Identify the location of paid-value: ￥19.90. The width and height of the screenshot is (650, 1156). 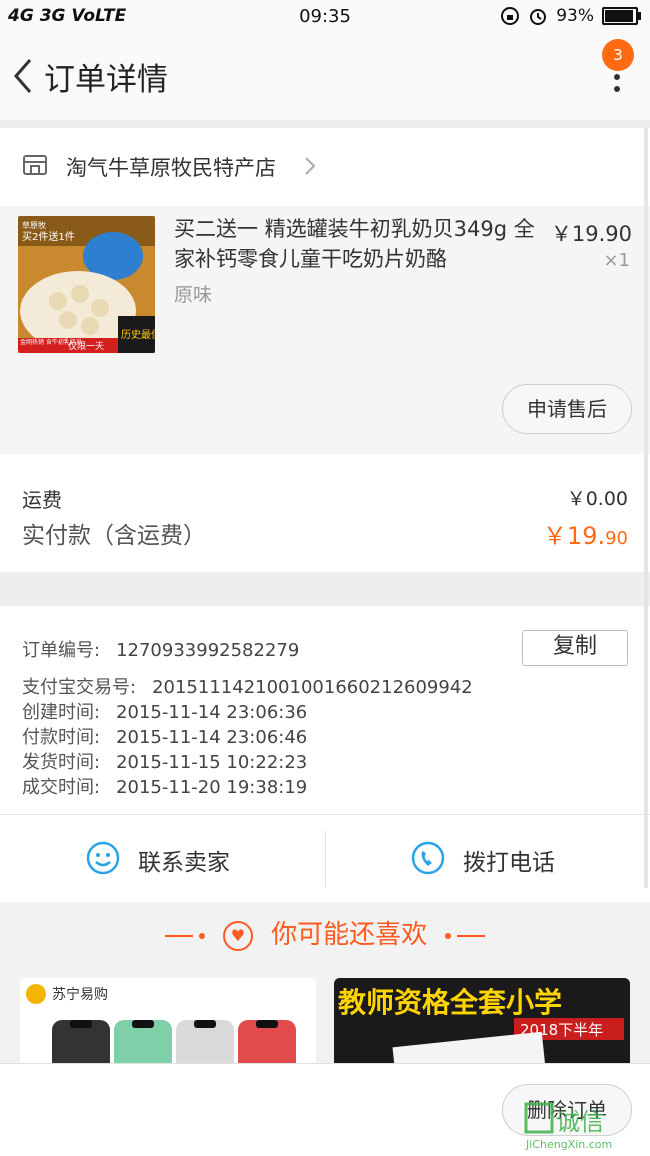
(585, 533).